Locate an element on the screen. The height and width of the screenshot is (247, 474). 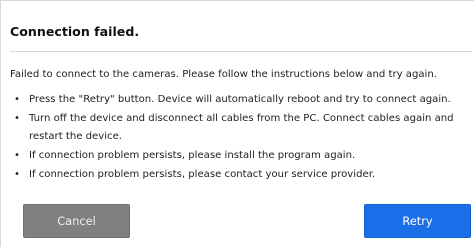
cancel-button: Cancel is located at coordinates (76, 221).